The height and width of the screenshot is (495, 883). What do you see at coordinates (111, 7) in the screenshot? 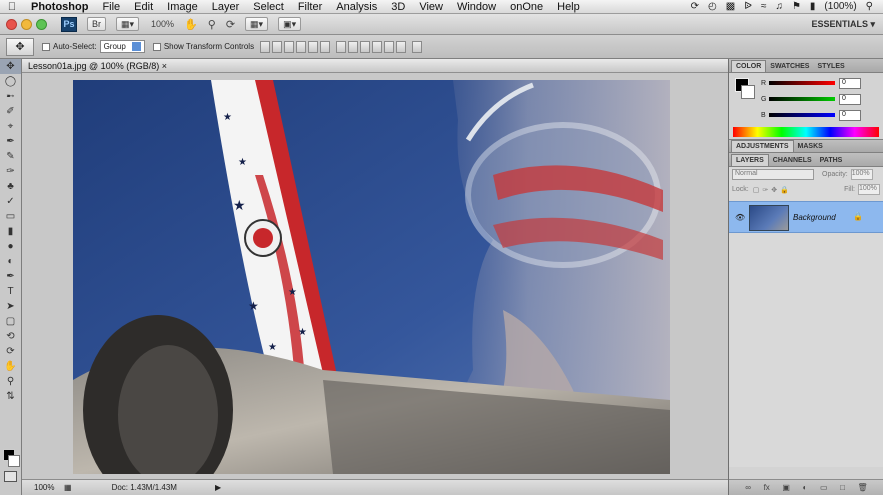
I see `menu-file: File` at bounding box center [111, 7].